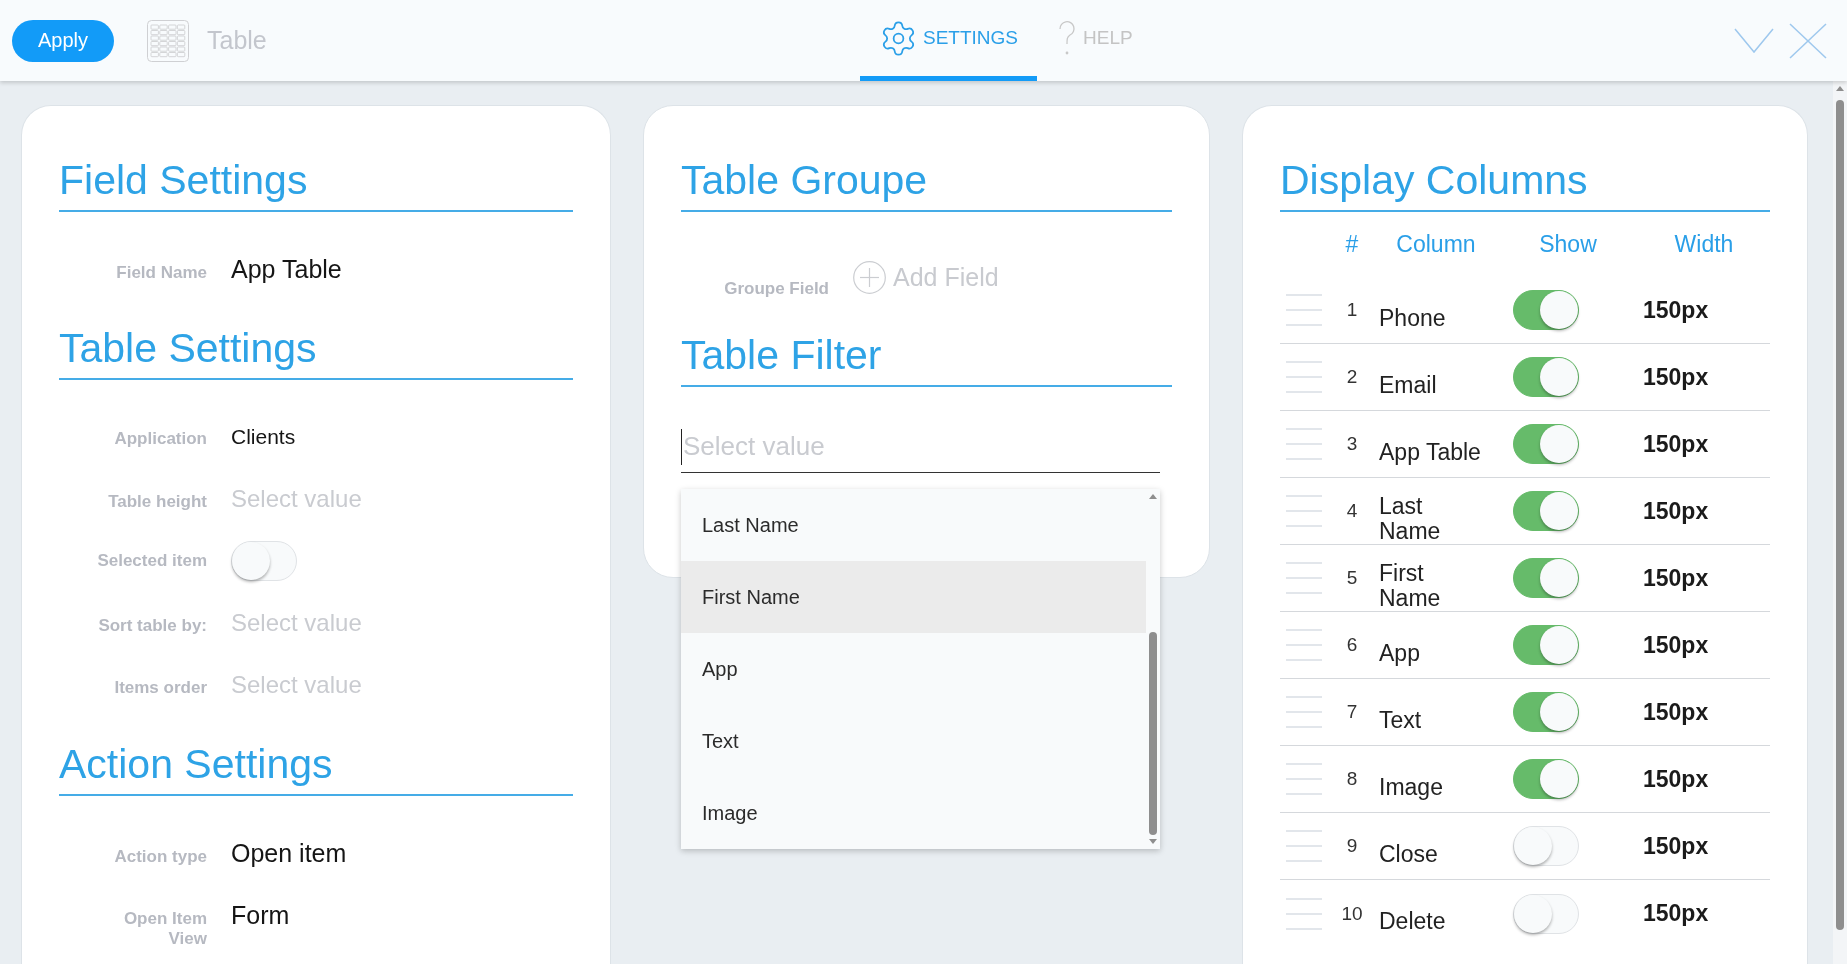 Image resolution: width=1847 pixels, height=964 pixels. I want to click on field-label: Groupe Field, so click(776, 289).